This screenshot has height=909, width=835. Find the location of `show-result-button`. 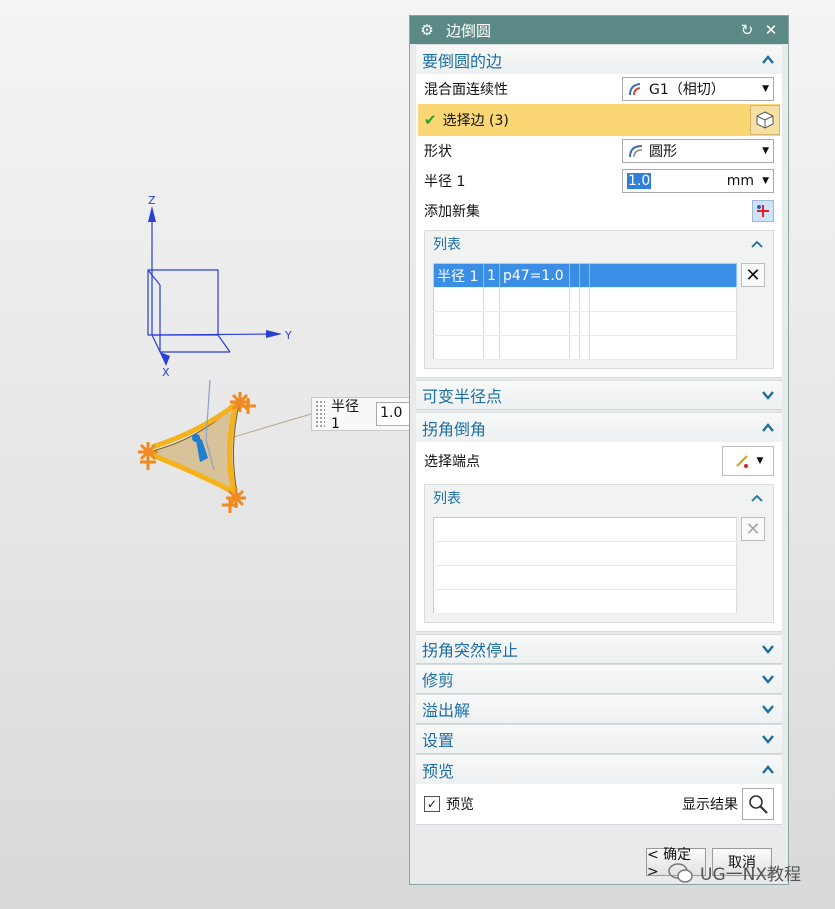

show-result-button is located at coordinates (758, 804).